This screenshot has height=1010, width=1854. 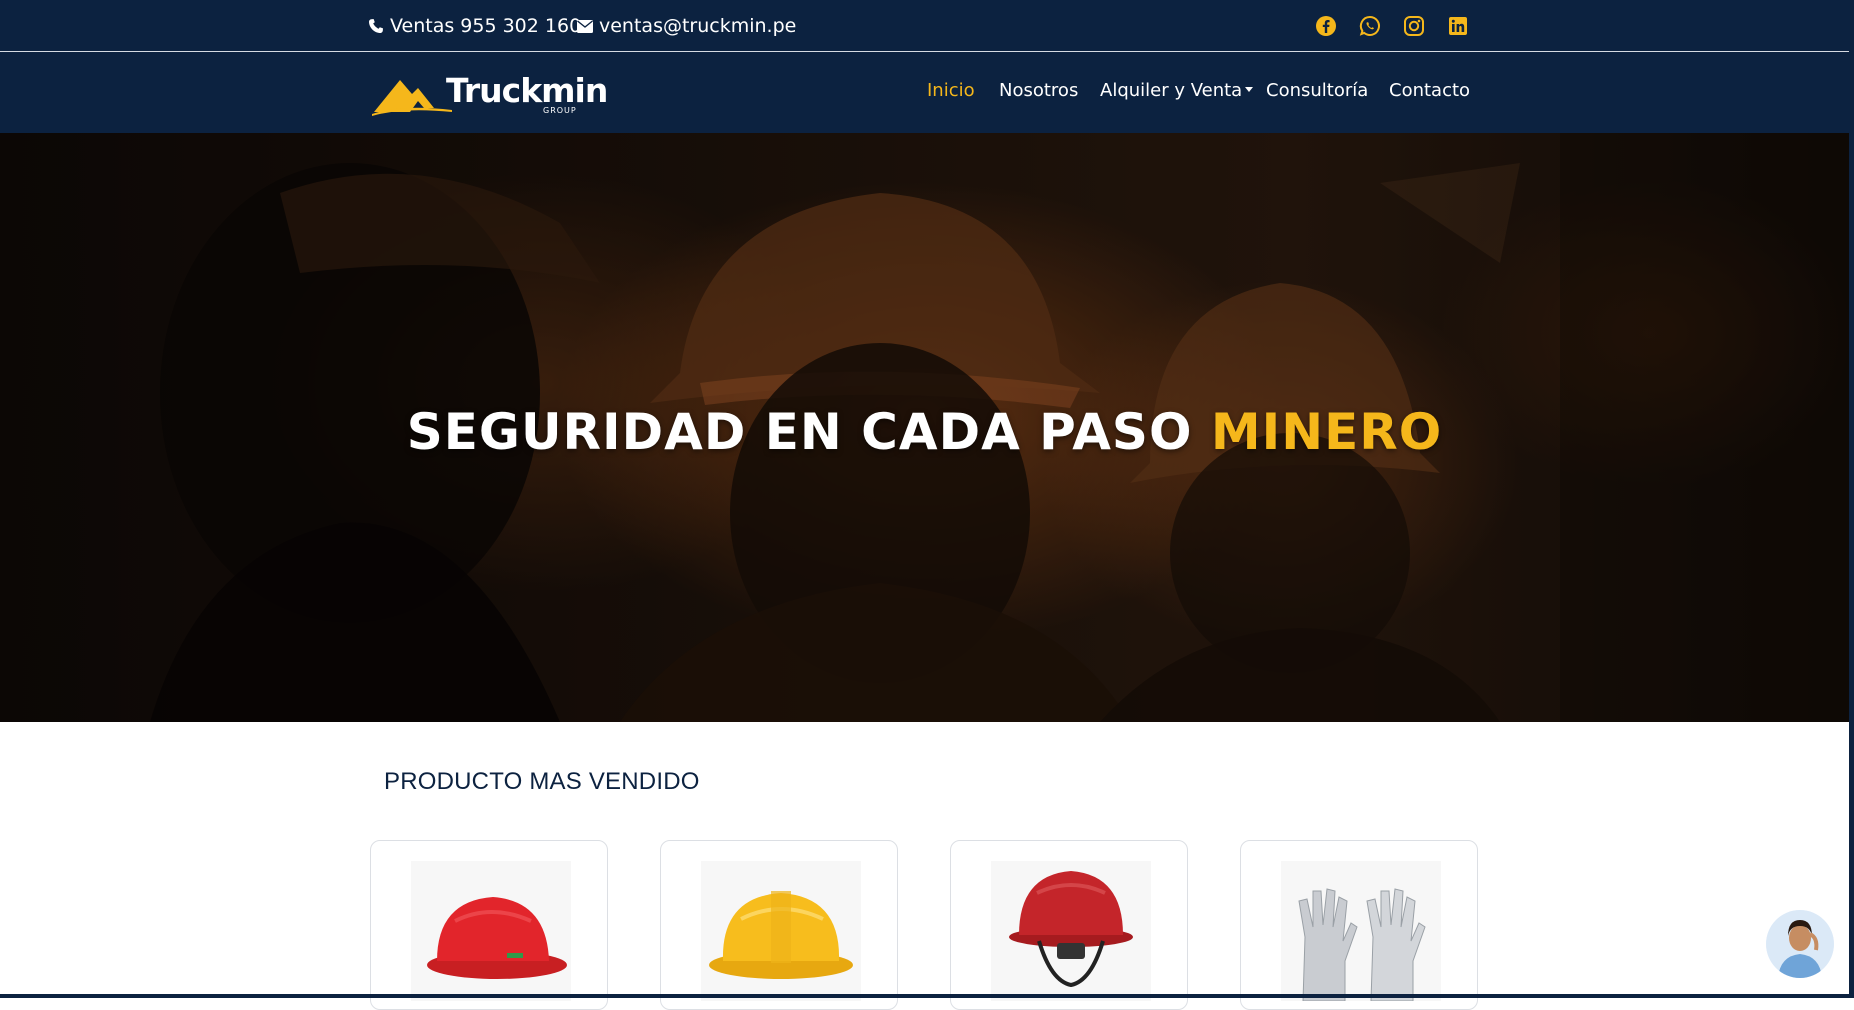 What do you see at coordinates (560, 110) in the screenshot?
I see `brand-sub: GROUP` at bounding box center [560, 110].